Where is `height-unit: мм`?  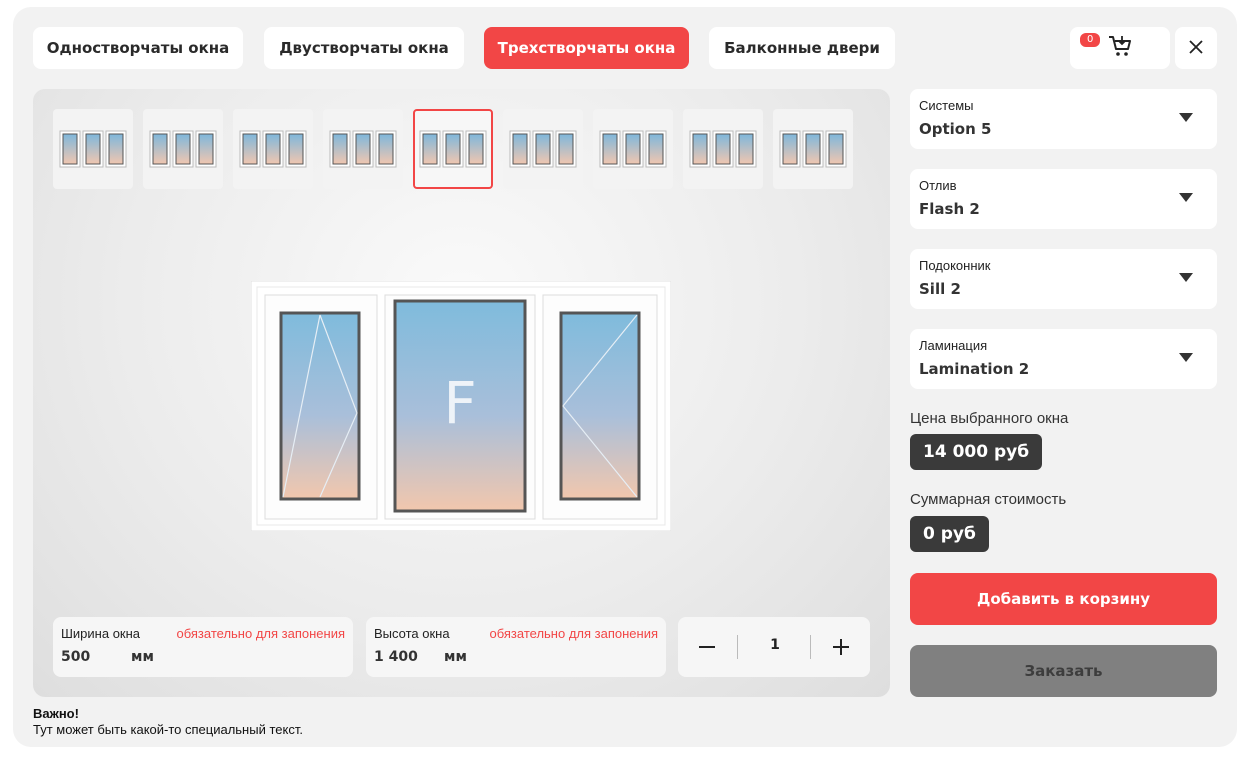 height-unit: мм is located at coordinates (455, 657).